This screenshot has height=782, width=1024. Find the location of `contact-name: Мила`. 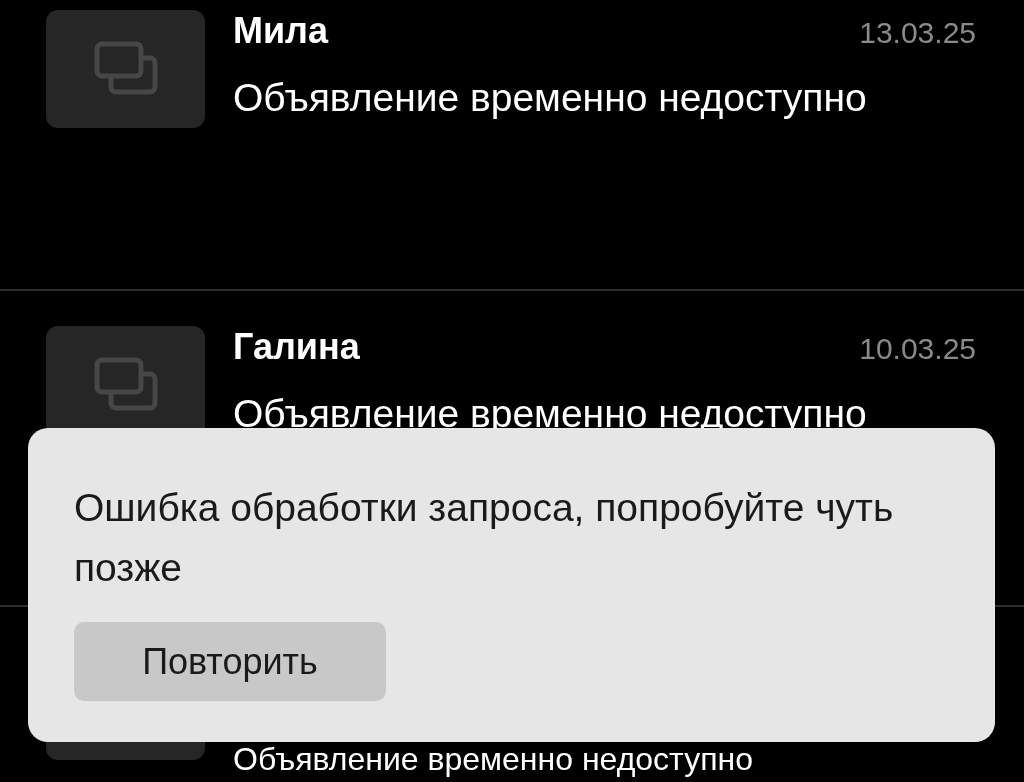

contact-name: Мила is located at coordinates (280, 31).